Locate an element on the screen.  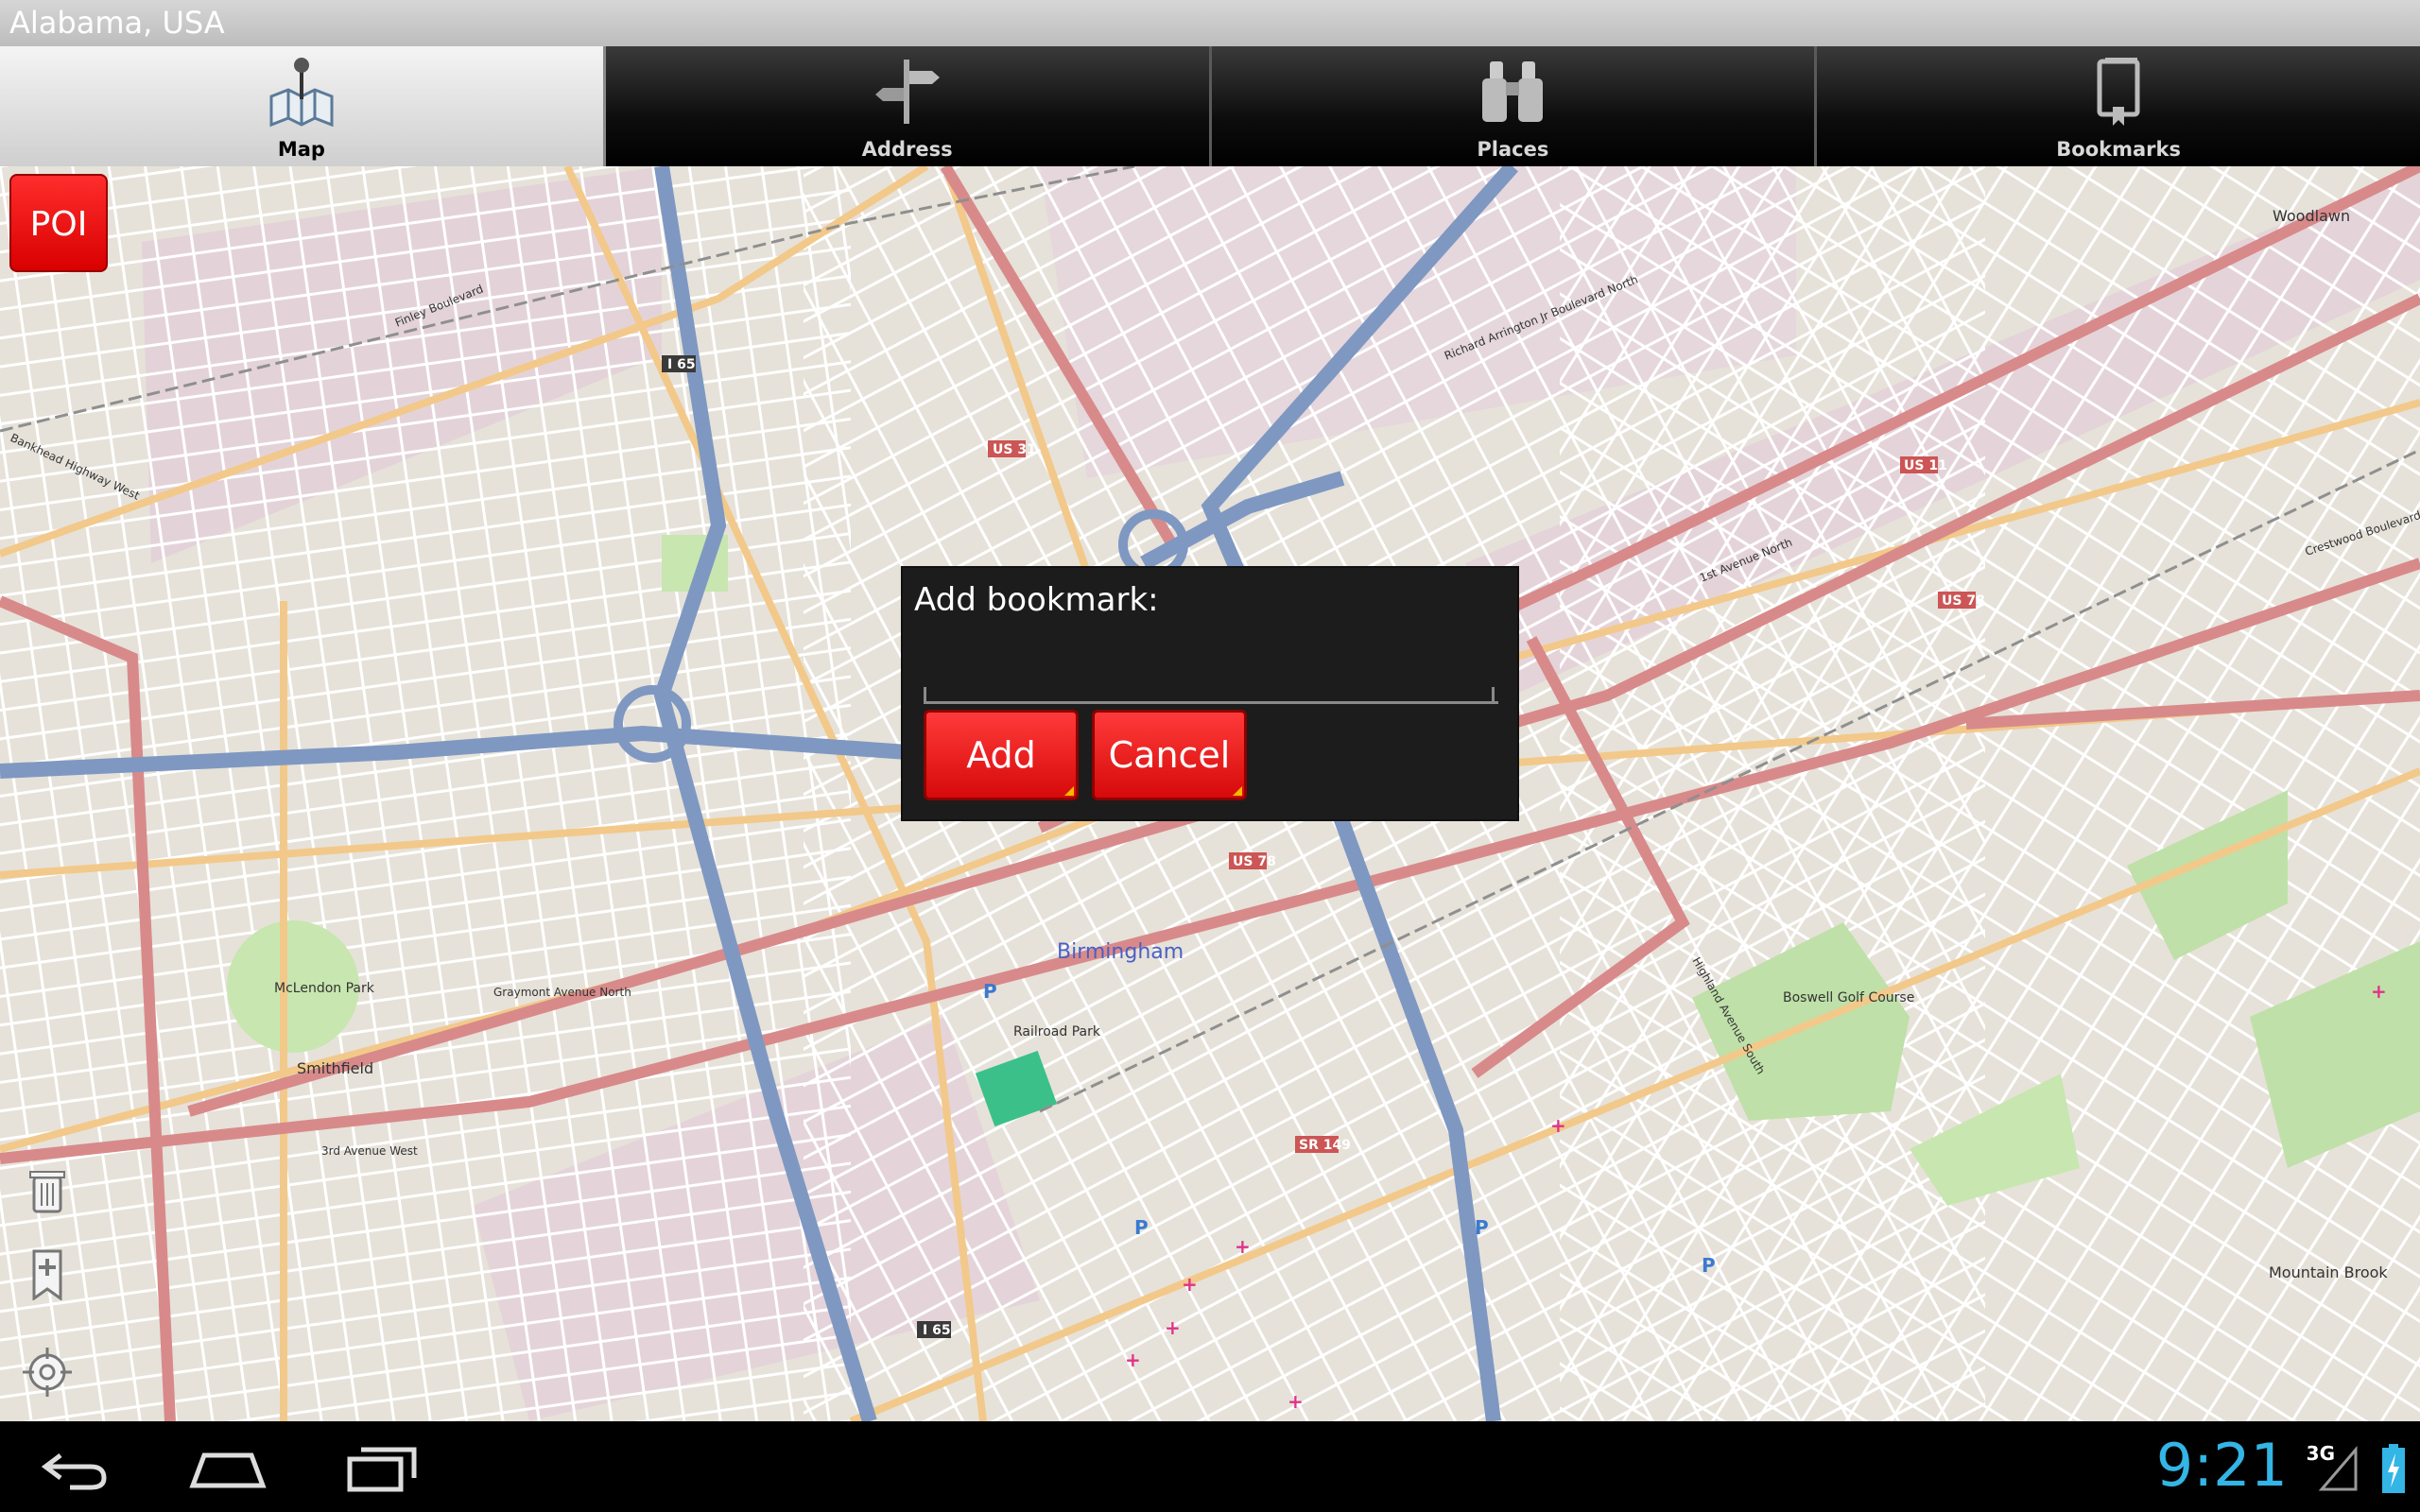
label-woodlawn: Woodlawn is located at coordinates (2311, 216).